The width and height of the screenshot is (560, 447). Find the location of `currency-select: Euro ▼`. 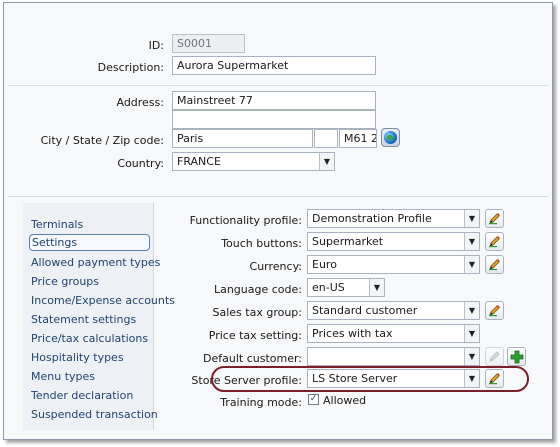

currency-select: Euro ▼ is located at coordinates (393, 264).